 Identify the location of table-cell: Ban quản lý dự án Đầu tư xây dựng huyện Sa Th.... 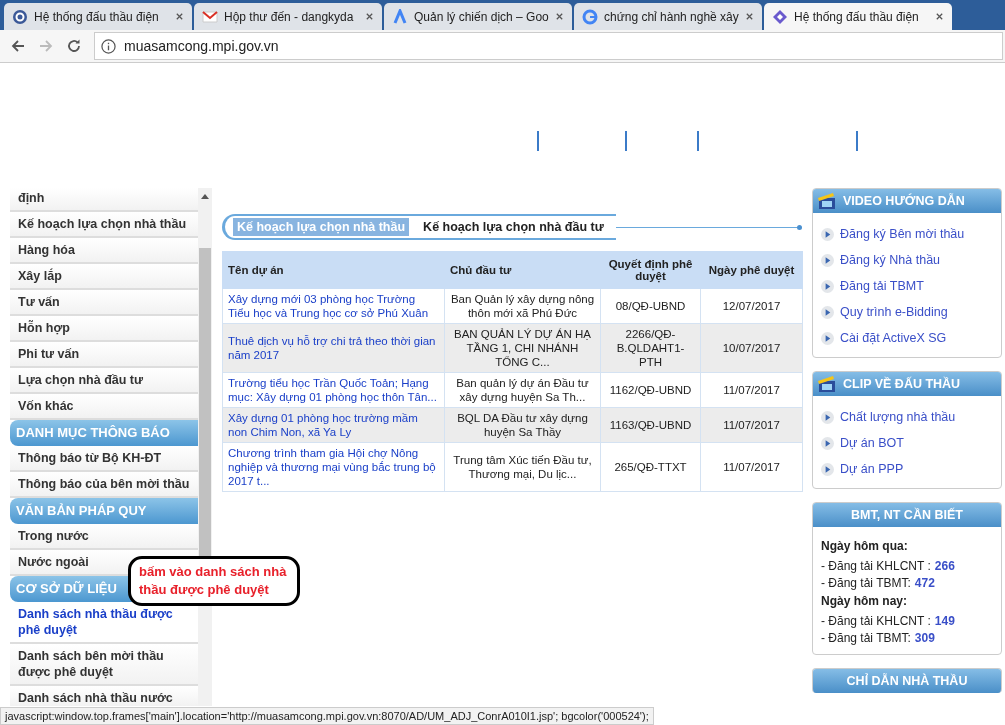
(522, 390).